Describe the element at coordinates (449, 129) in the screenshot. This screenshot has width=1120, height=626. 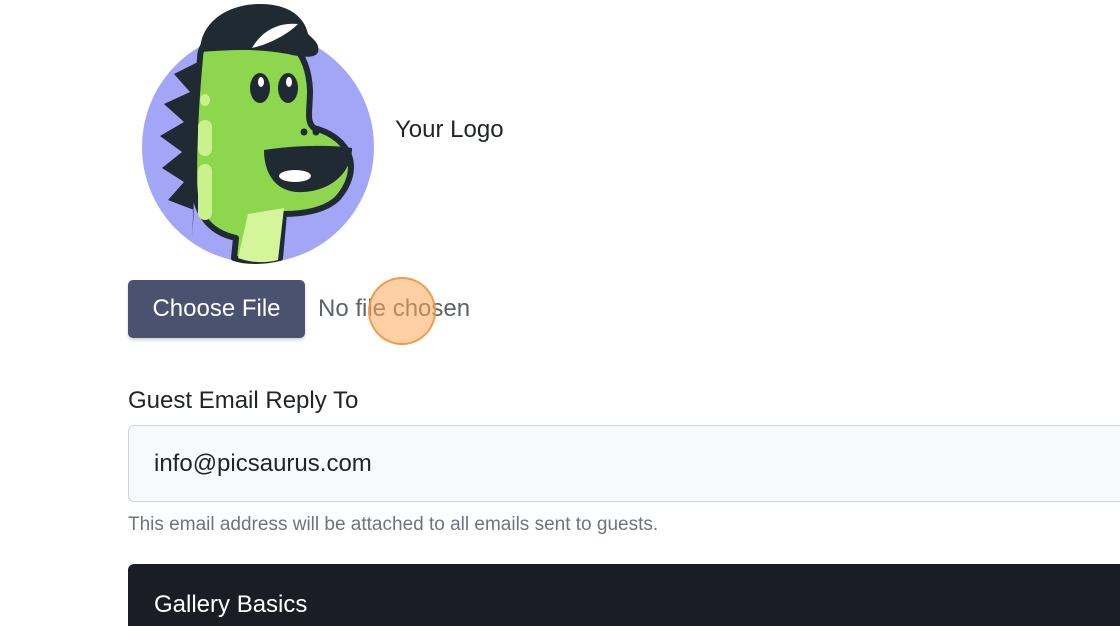
I see `logo-label: Your Logo` at that location.